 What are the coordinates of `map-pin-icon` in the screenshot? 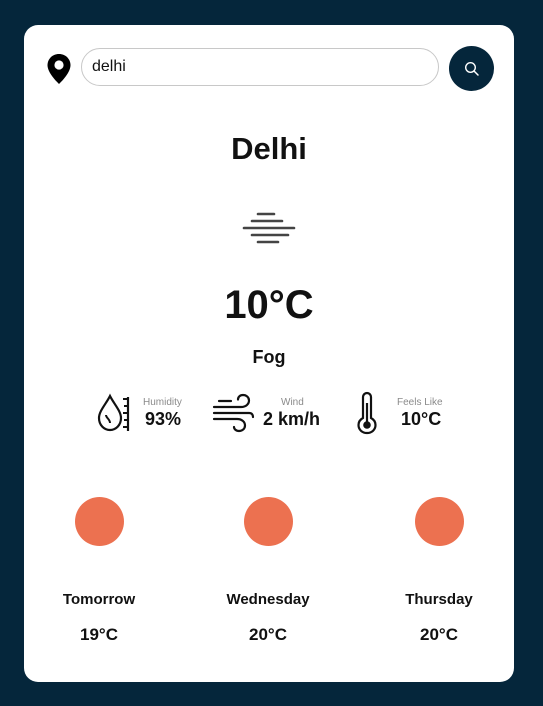 It's located at (59, 69).